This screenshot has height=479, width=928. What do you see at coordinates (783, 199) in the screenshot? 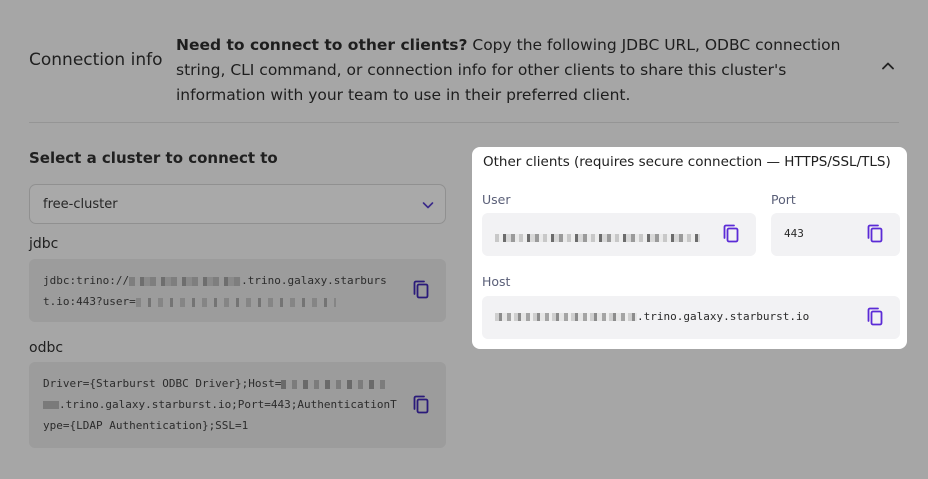
I see `port-label: Port` at bounding box center [783, 199].